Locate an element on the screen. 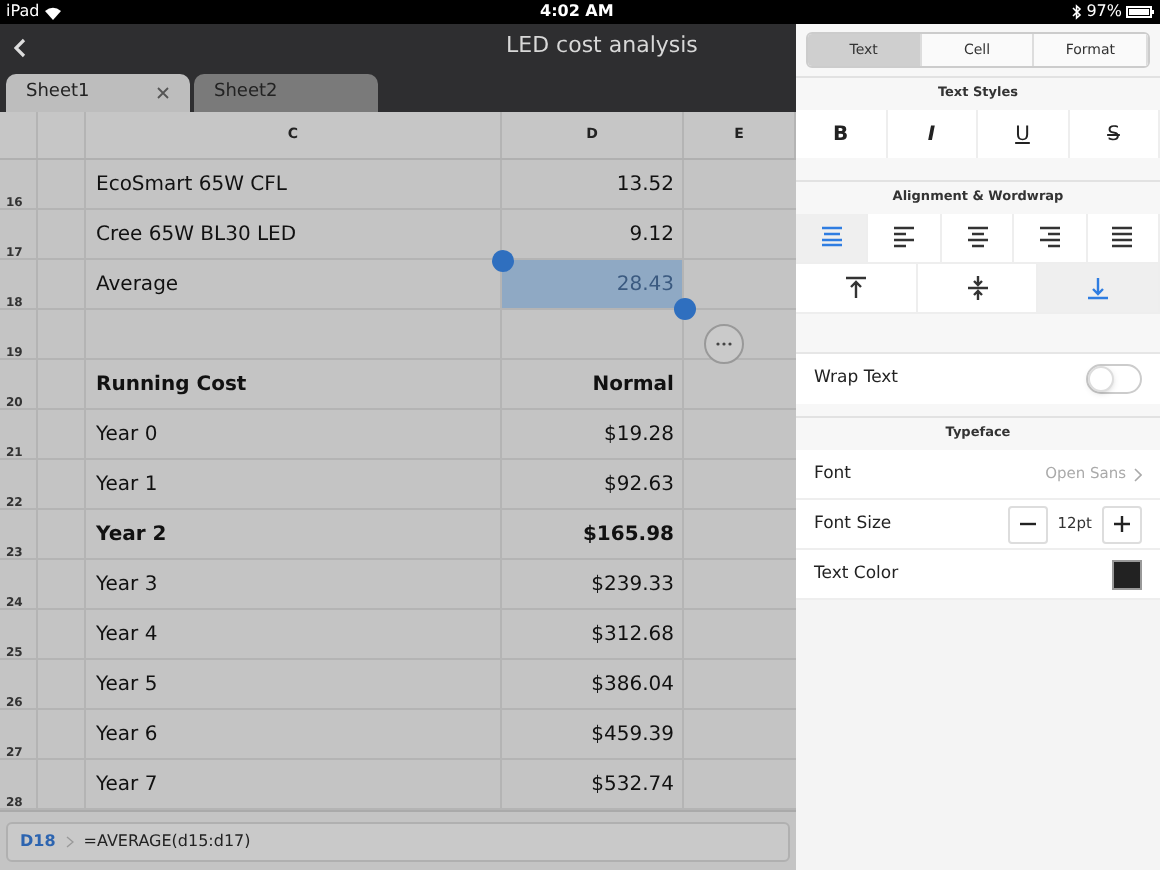 This screenshot has height=870, width=1160. table-cell: $19.28 is located at coordinates (593, 434).